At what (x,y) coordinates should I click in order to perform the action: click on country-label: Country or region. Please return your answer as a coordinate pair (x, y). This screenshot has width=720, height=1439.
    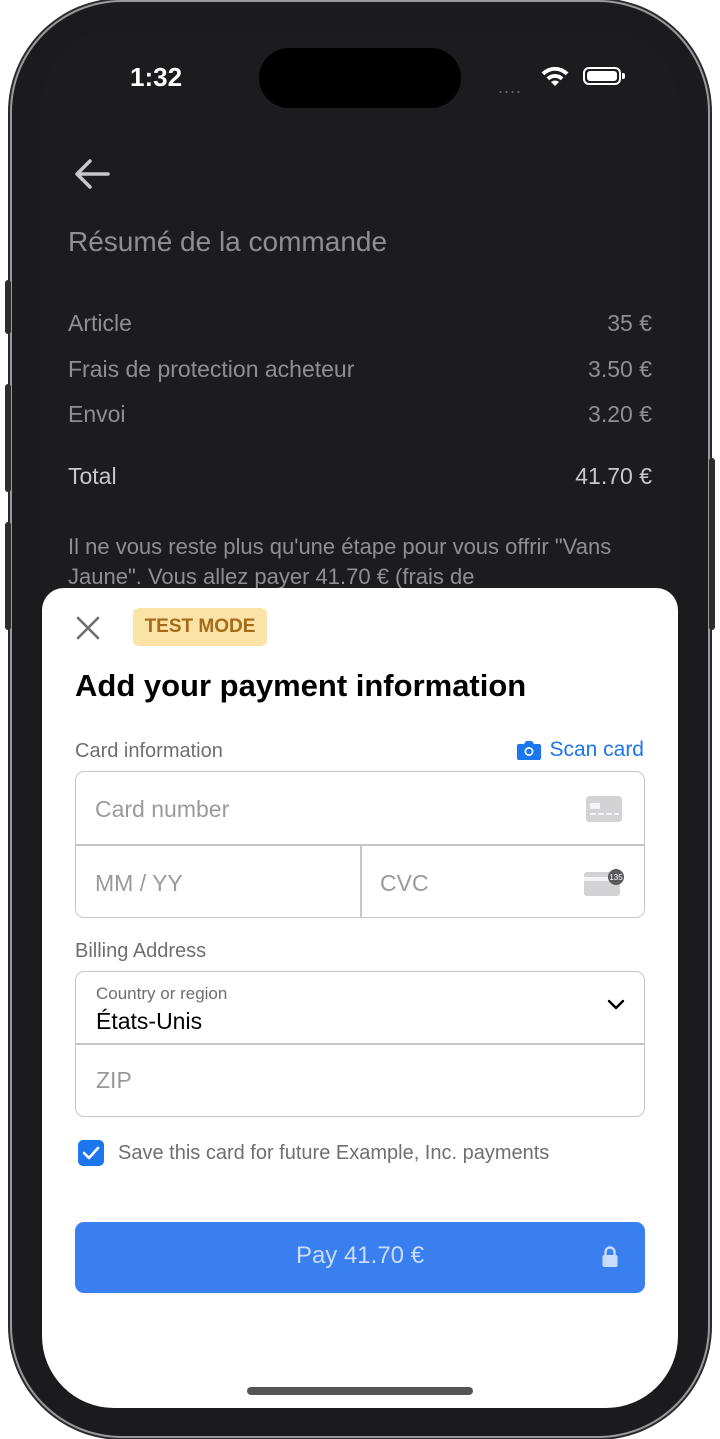
    Looking at the image, I should click on (162, 993).